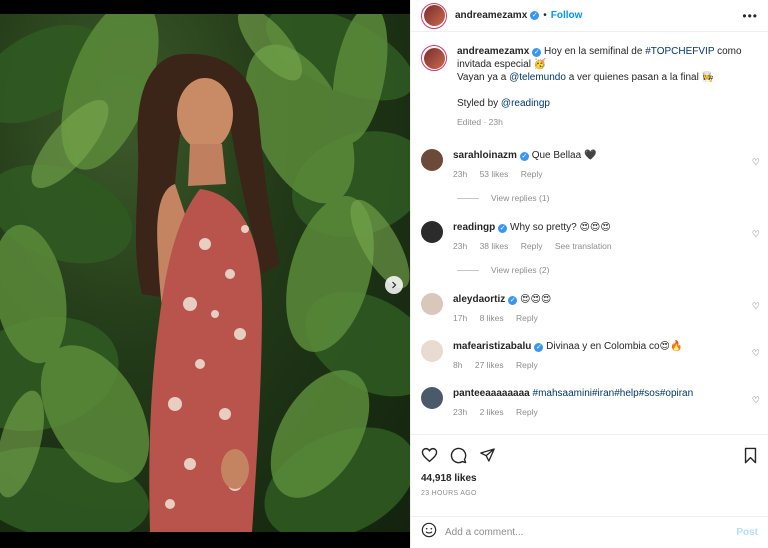 Image resolution: width=768 pixels, height=548 pixels. I want to click on view-replies-label: View replies (2), so click(520, 270).